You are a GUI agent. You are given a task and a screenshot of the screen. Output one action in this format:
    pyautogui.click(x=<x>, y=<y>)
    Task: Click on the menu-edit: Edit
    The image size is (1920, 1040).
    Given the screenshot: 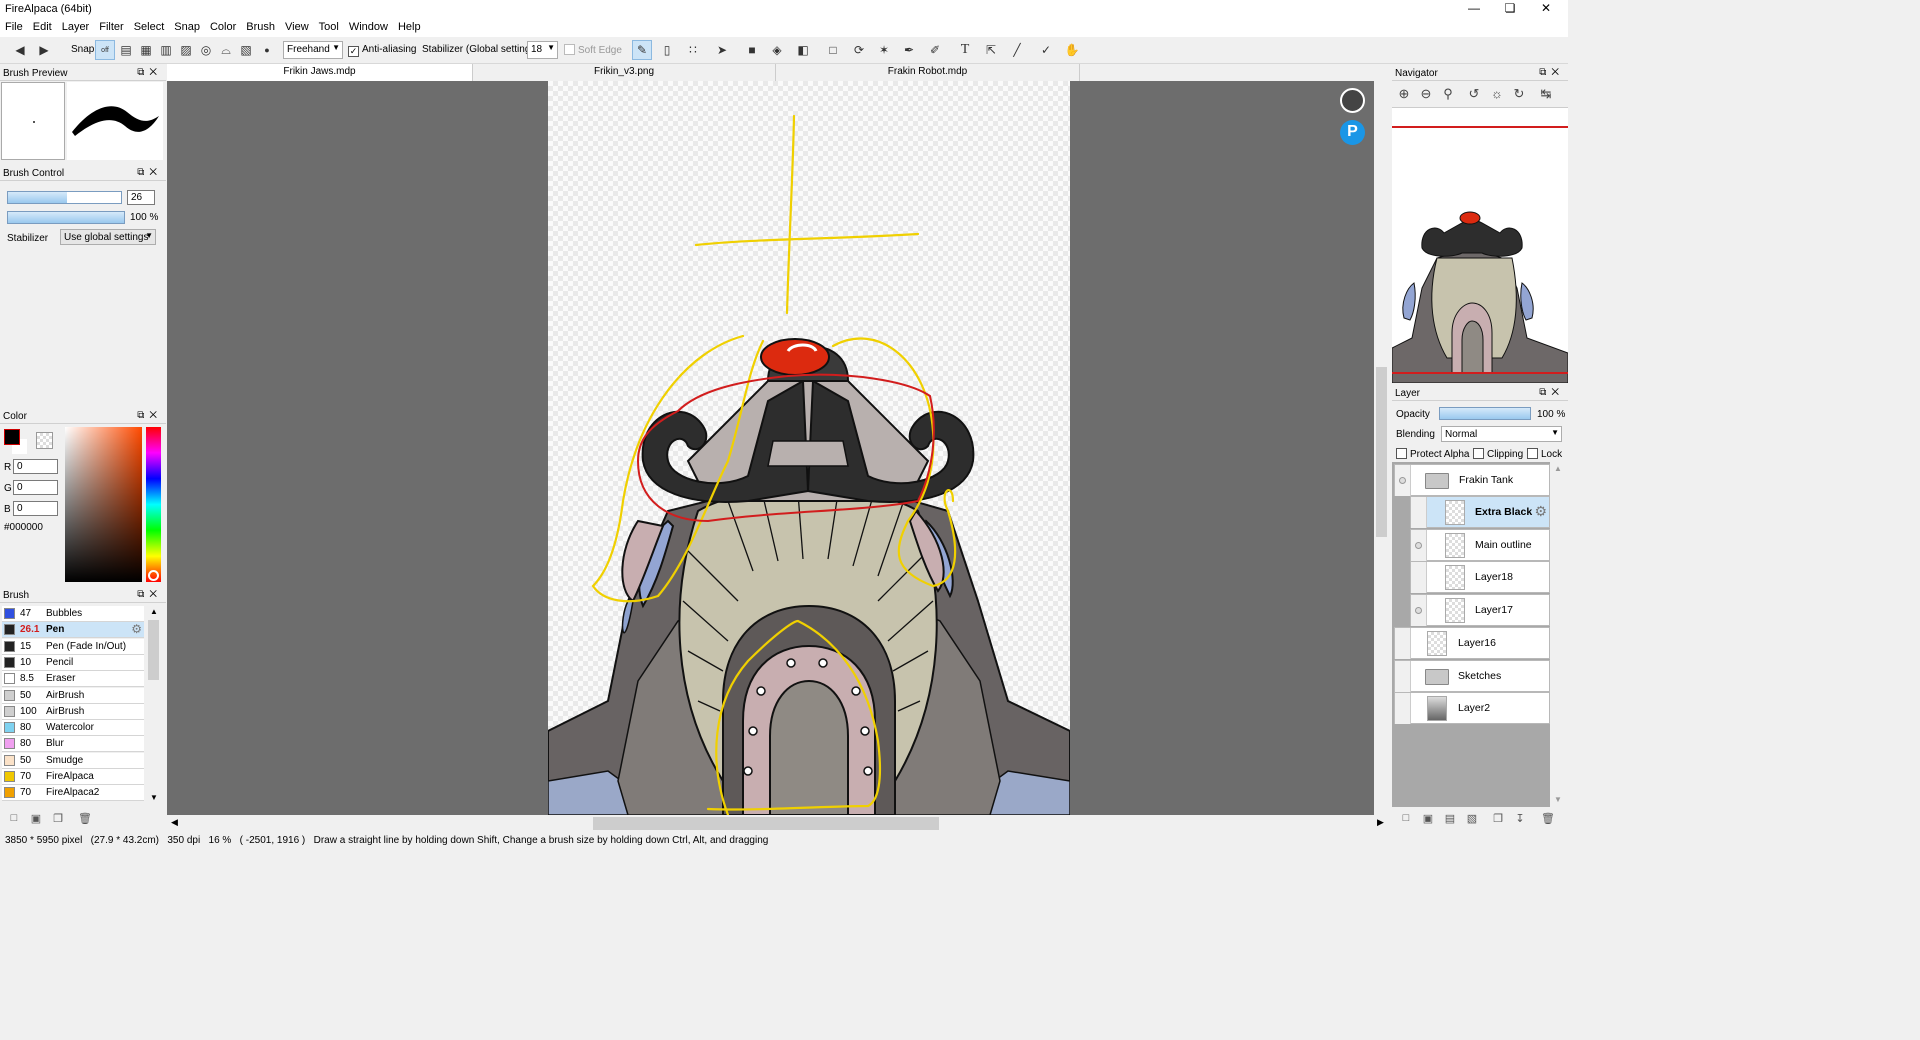 What is the action you would take?
    pyautogui.click(x=42, y=25)
    